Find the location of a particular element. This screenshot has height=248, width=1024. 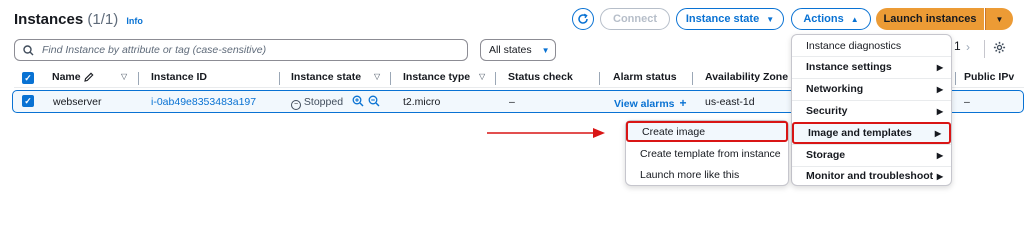

view-alarms-link: View alarms + is located at coordinates (650, 103).